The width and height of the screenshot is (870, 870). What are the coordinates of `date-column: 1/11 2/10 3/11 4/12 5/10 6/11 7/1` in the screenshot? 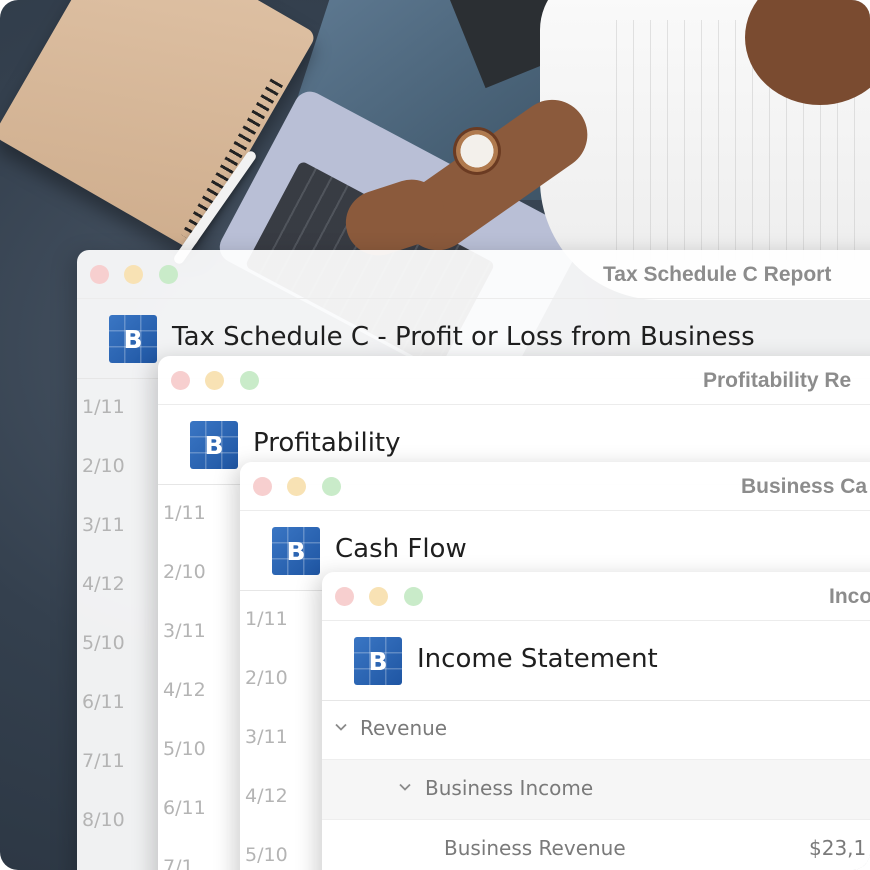 It's located at (198, 677).